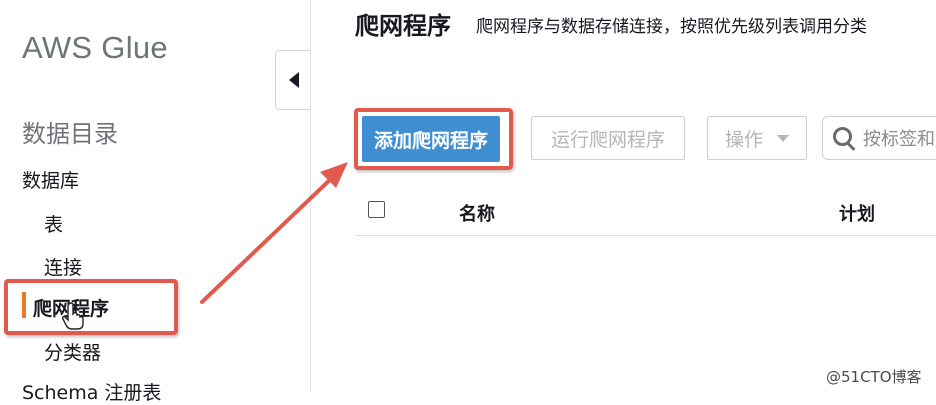 Image resolution: width=936 pixels, height=405 pixels. I want to click on annotation-arrow, so click(274, 233).